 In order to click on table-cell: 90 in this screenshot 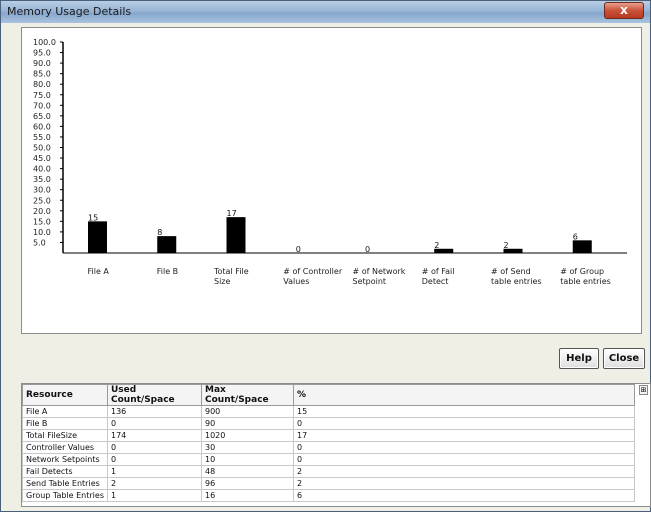, I will do `click(247, 423)`.